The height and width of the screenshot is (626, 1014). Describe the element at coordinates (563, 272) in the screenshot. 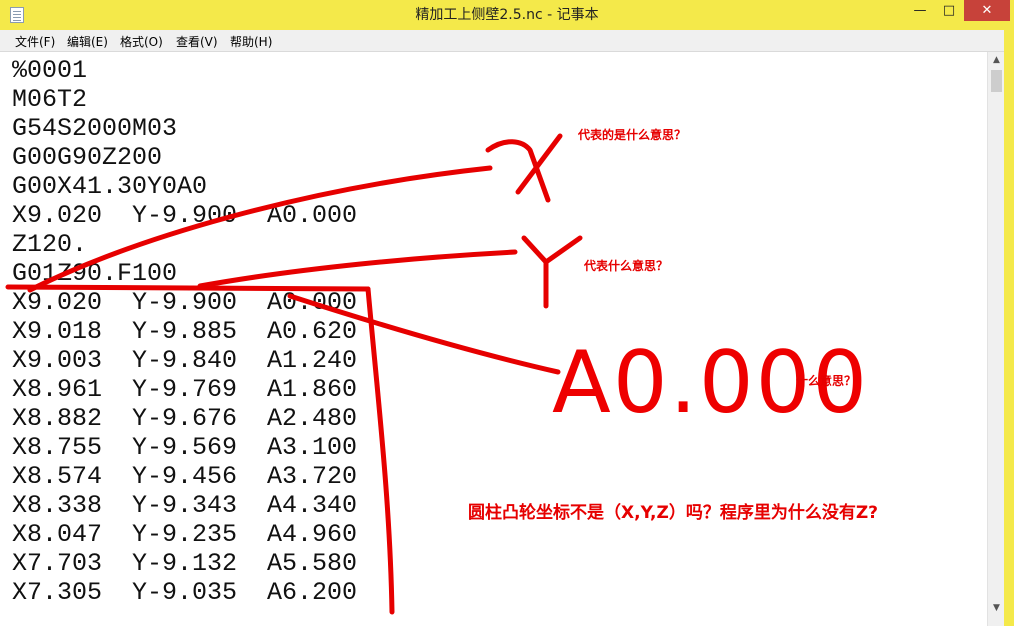

I see `y-letter-stroke-b` at that location.